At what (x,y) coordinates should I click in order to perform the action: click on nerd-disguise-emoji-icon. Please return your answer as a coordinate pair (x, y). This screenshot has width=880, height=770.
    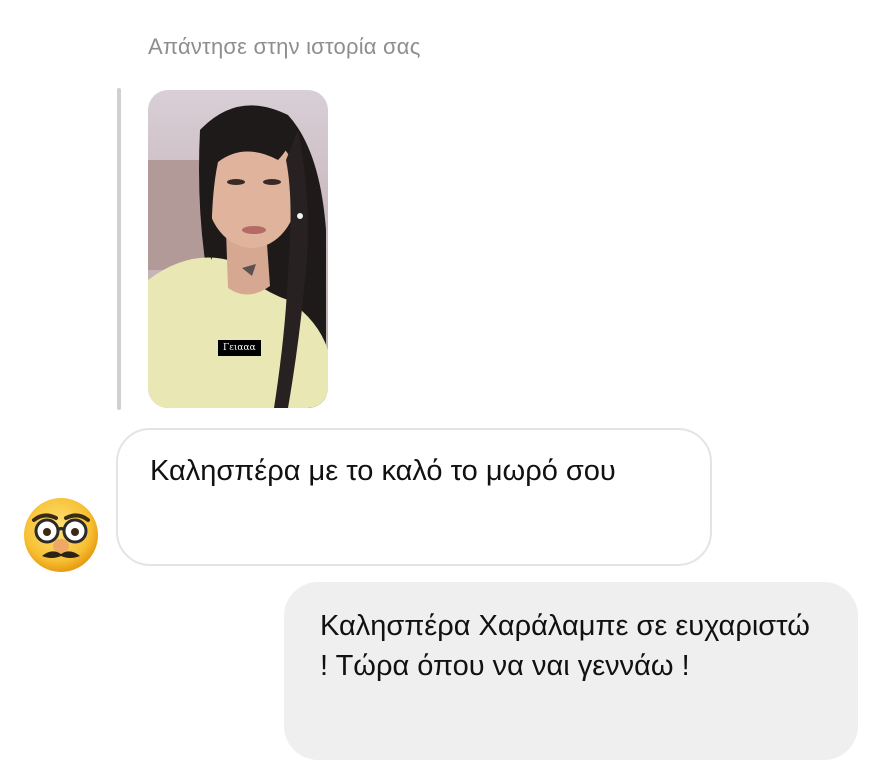
    Looking at the image, I should click on (61, 535).